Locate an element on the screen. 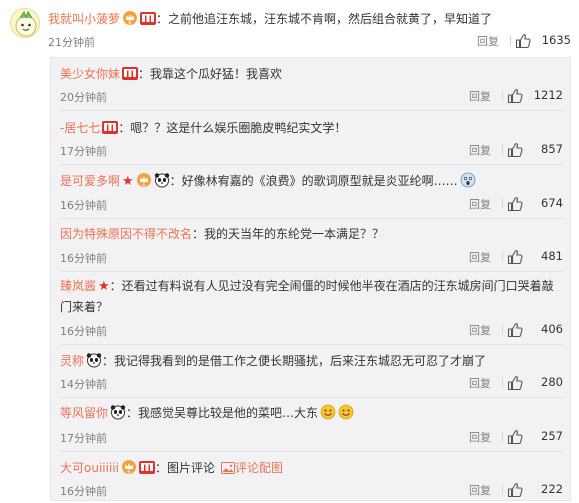 Image resolution: width=579 pixels, height=503 pixels. comment-username: 我就叫小菠萝 is located at coordinates (84, 19).